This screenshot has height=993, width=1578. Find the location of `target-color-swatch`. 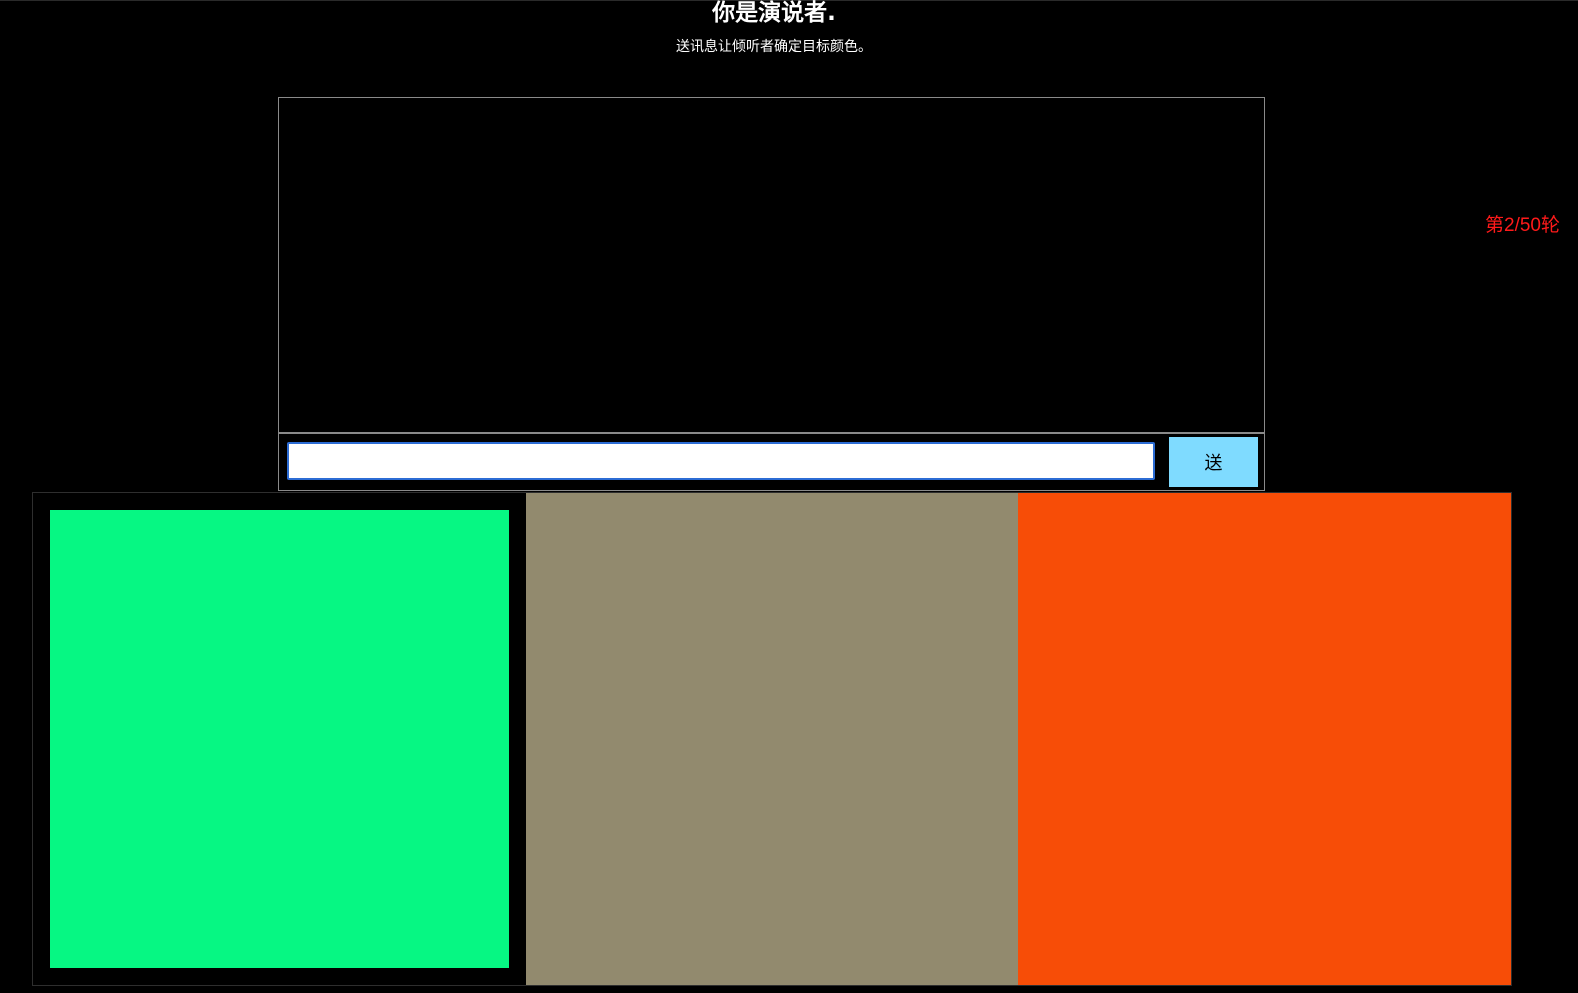

target-color-swatch is located at coordinates (279, 739).